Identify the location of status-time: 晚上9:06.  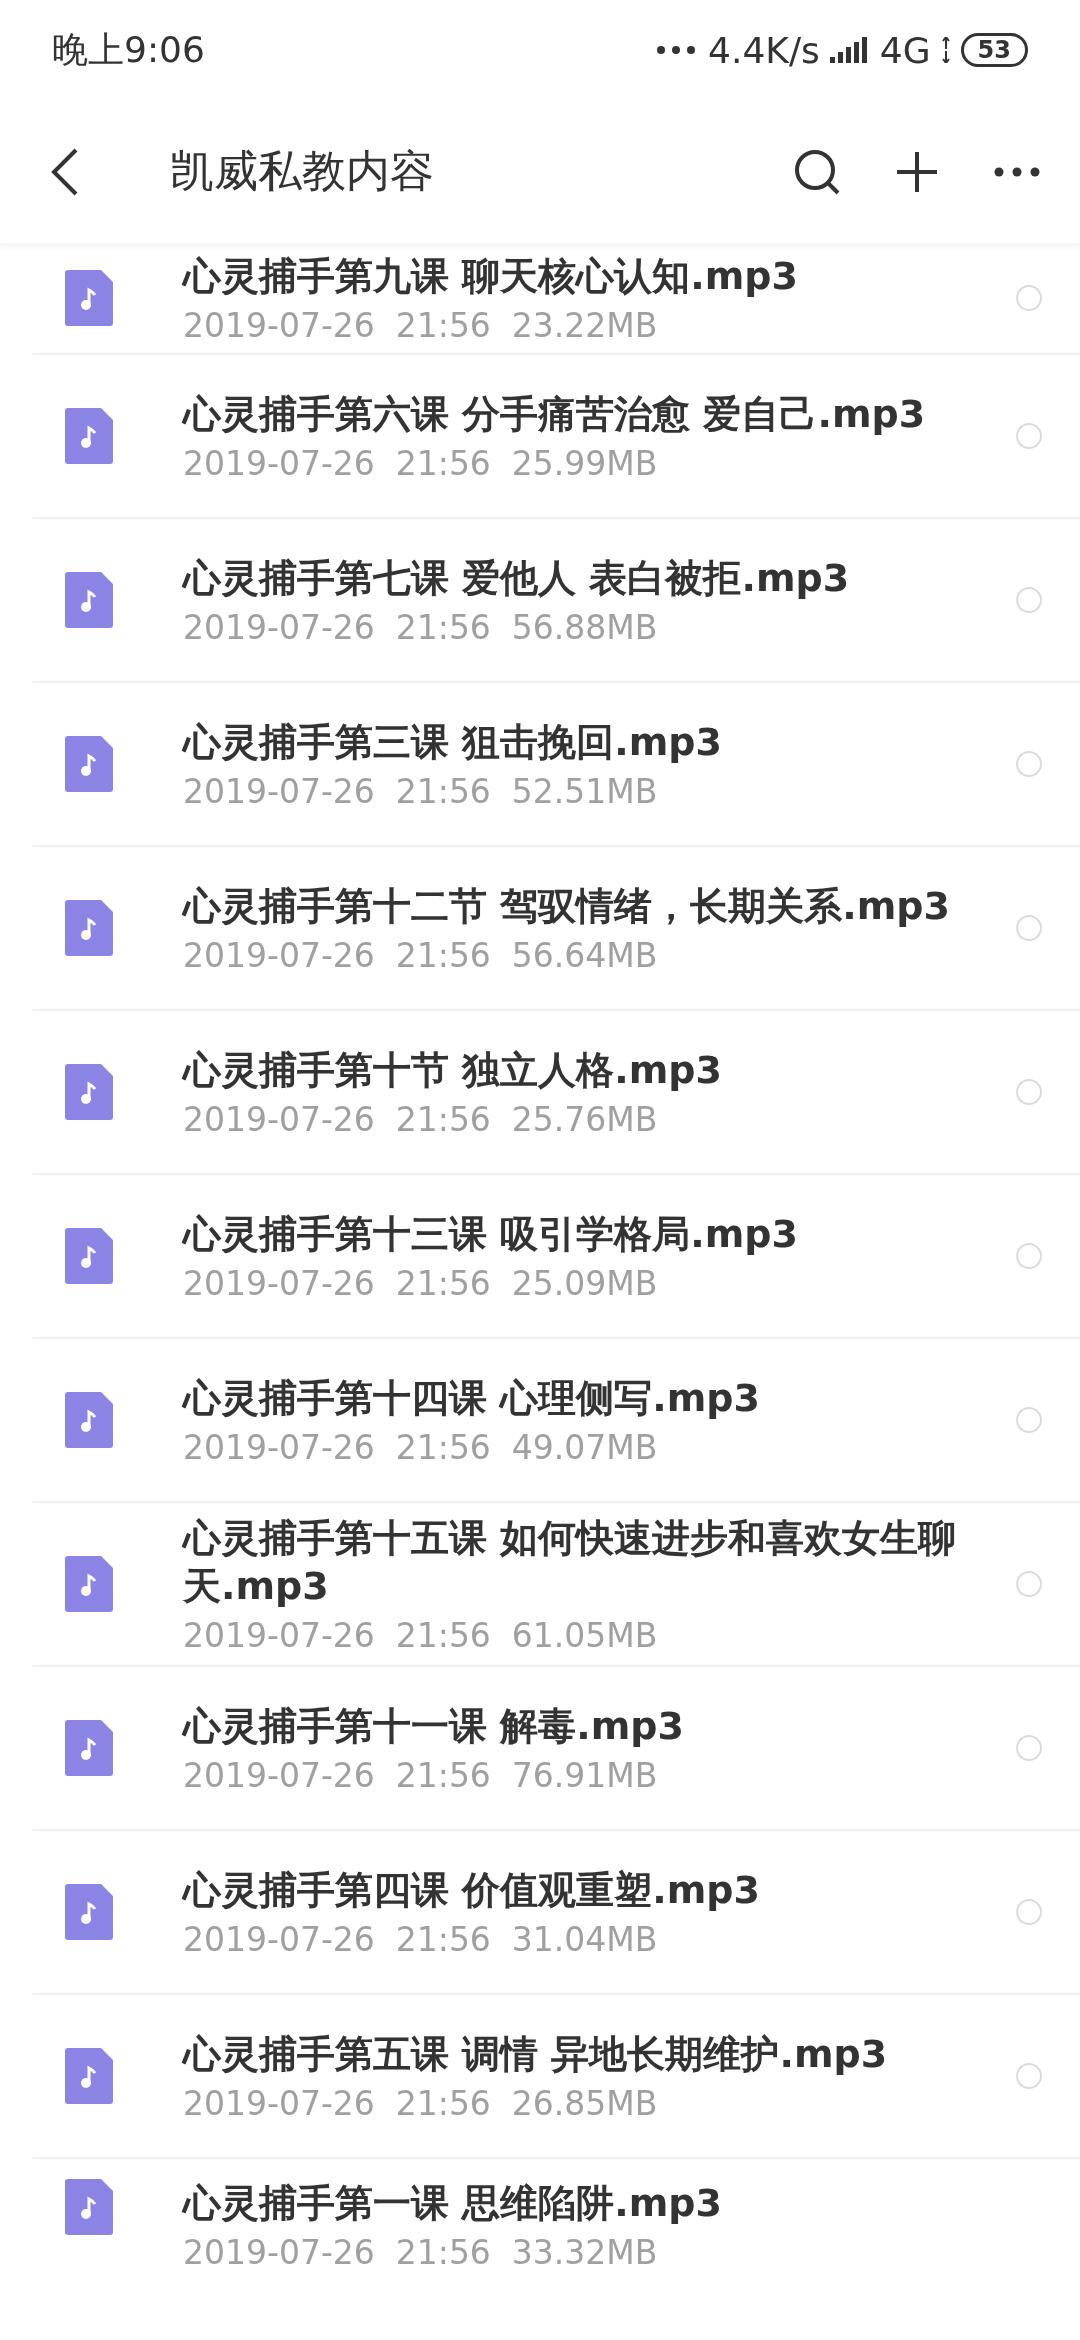
(128, 49).